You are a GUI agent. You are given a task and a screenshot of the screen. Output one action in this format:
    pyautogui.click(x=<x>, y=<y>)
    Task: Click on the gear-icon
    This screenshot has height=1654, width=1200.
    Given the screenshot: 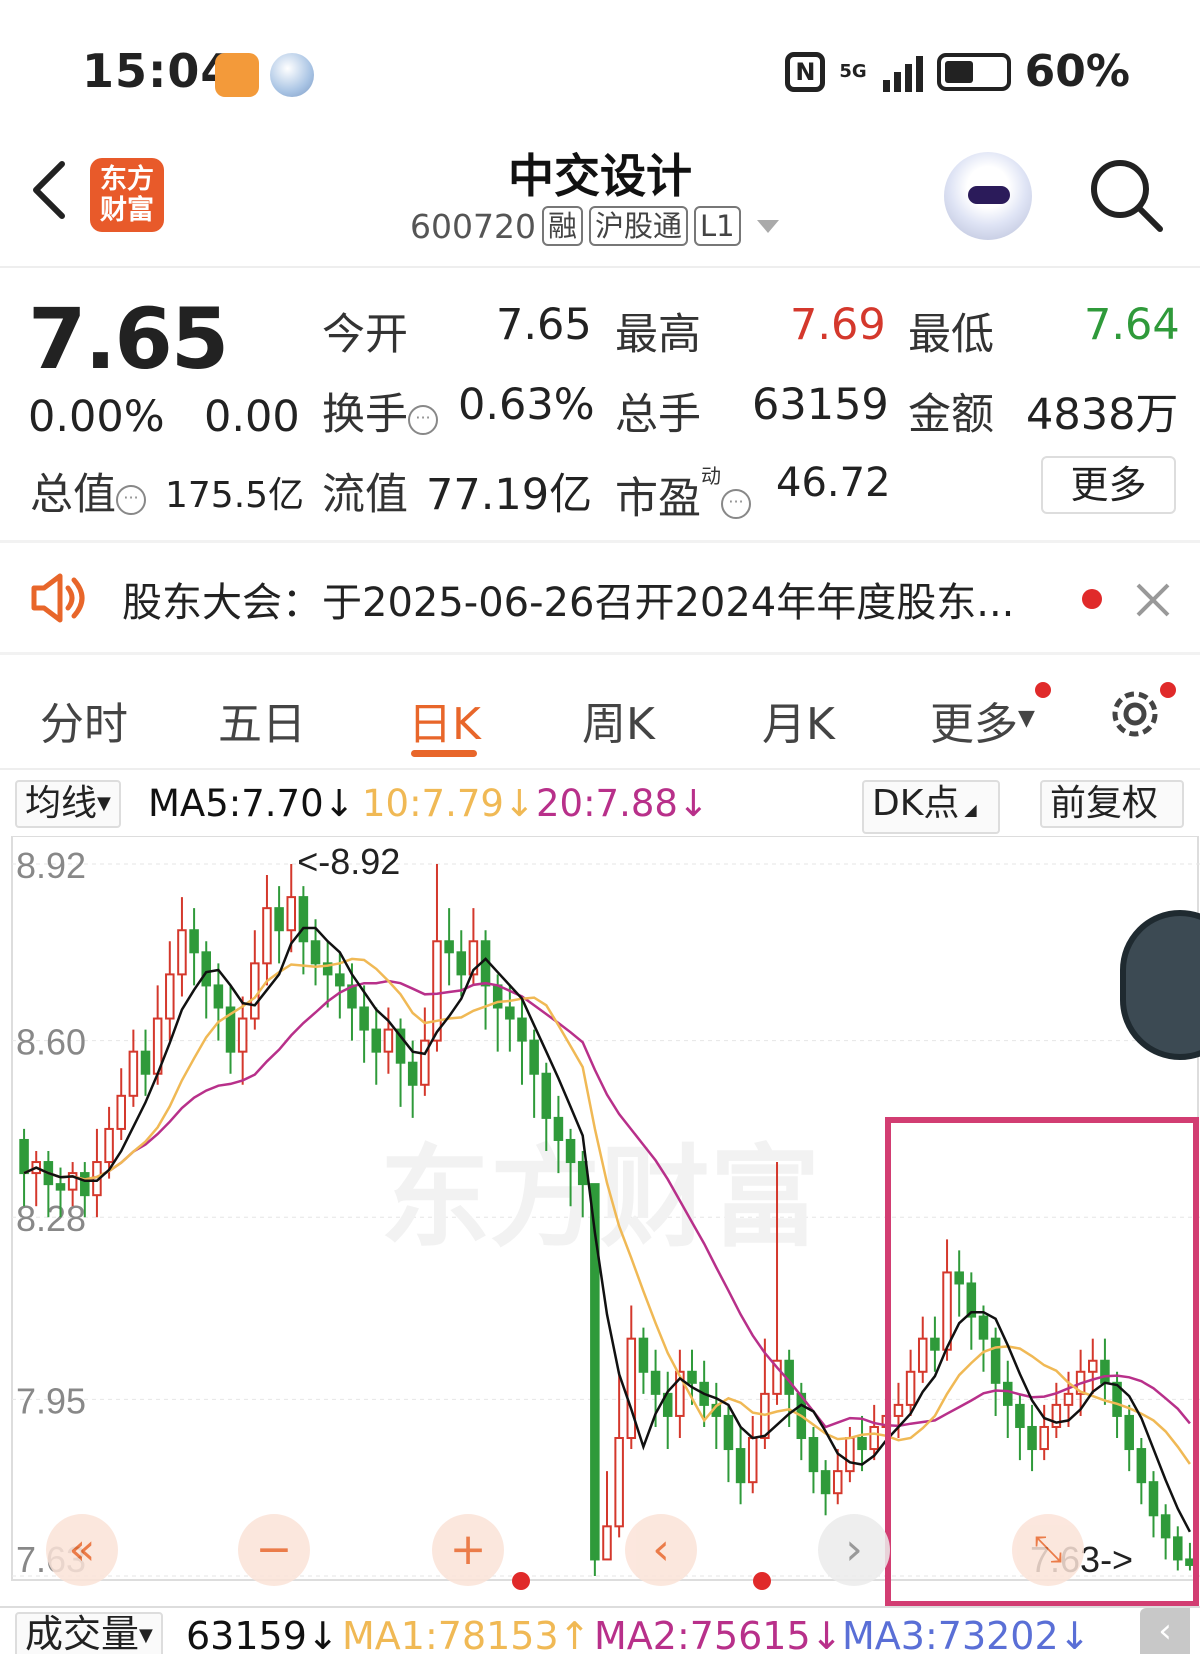 What is the action you would take?
    pyautogui.click(x=1135, y=714)
    